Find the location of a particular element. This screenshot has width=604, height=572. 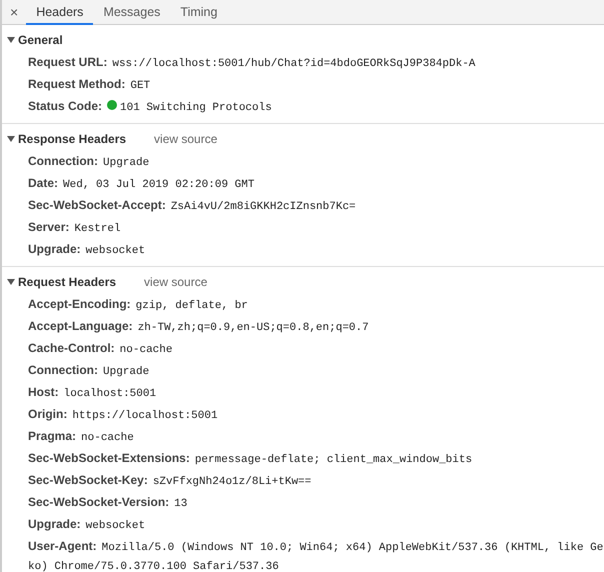

header-value: permessage-deflate; client_max_window_bits is located at coordinates (333, 460).